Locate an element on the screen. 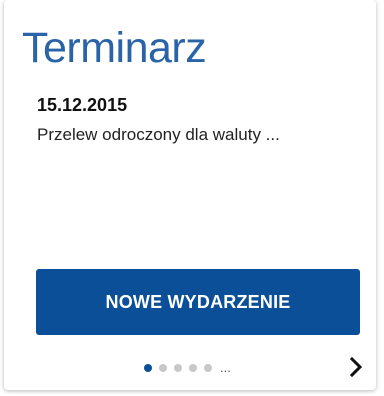 This screenshot has width=384, height=396. widget-title: Terminarz is located at coordinates (114, 48).